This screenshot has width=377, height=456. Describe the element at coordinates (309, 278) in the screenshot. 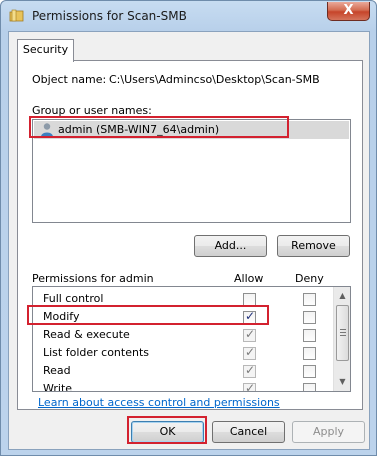

I see `deny-header: Deny` at that location.